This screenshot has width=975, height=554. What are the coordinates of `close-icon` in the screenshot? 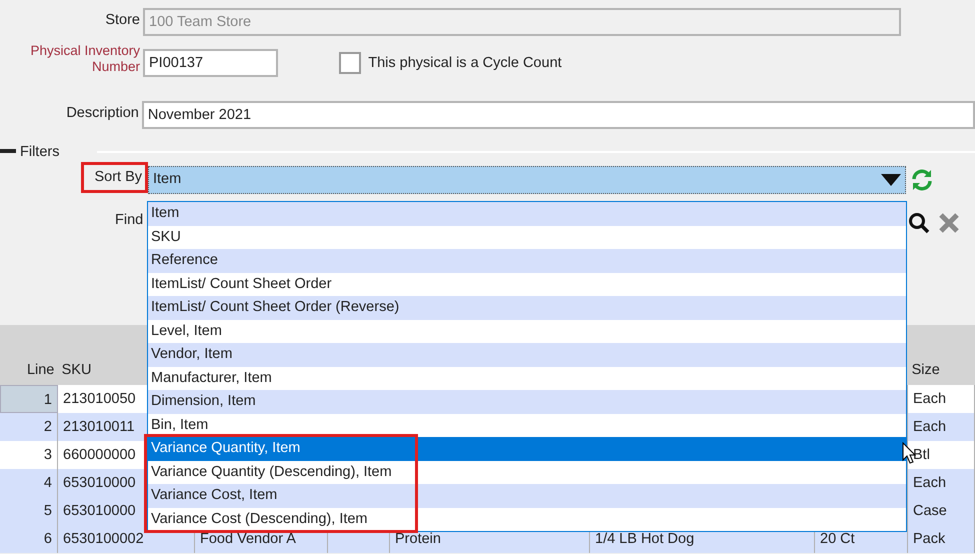 It's located at (949, 223).